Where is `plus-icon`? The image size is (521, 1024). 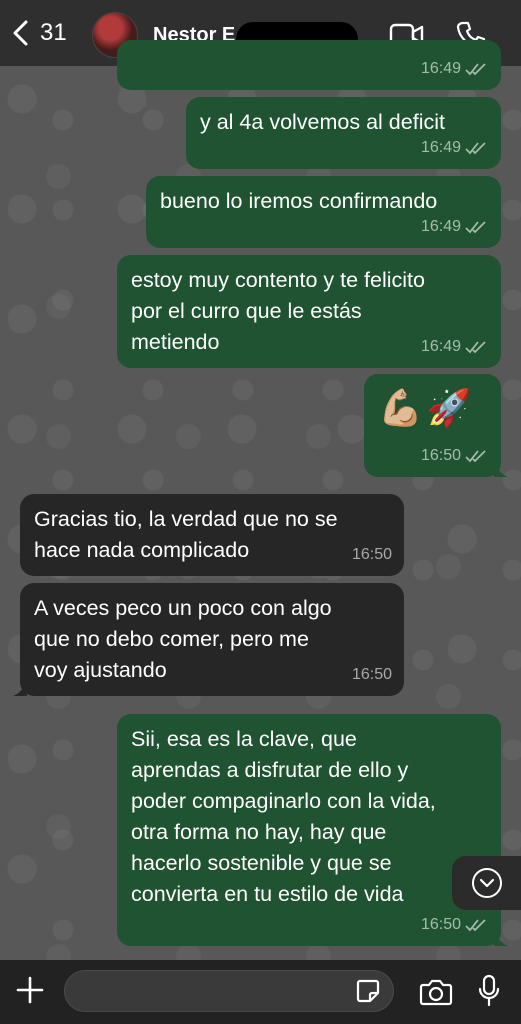 plus-icon is located at coordinates (30, 990).